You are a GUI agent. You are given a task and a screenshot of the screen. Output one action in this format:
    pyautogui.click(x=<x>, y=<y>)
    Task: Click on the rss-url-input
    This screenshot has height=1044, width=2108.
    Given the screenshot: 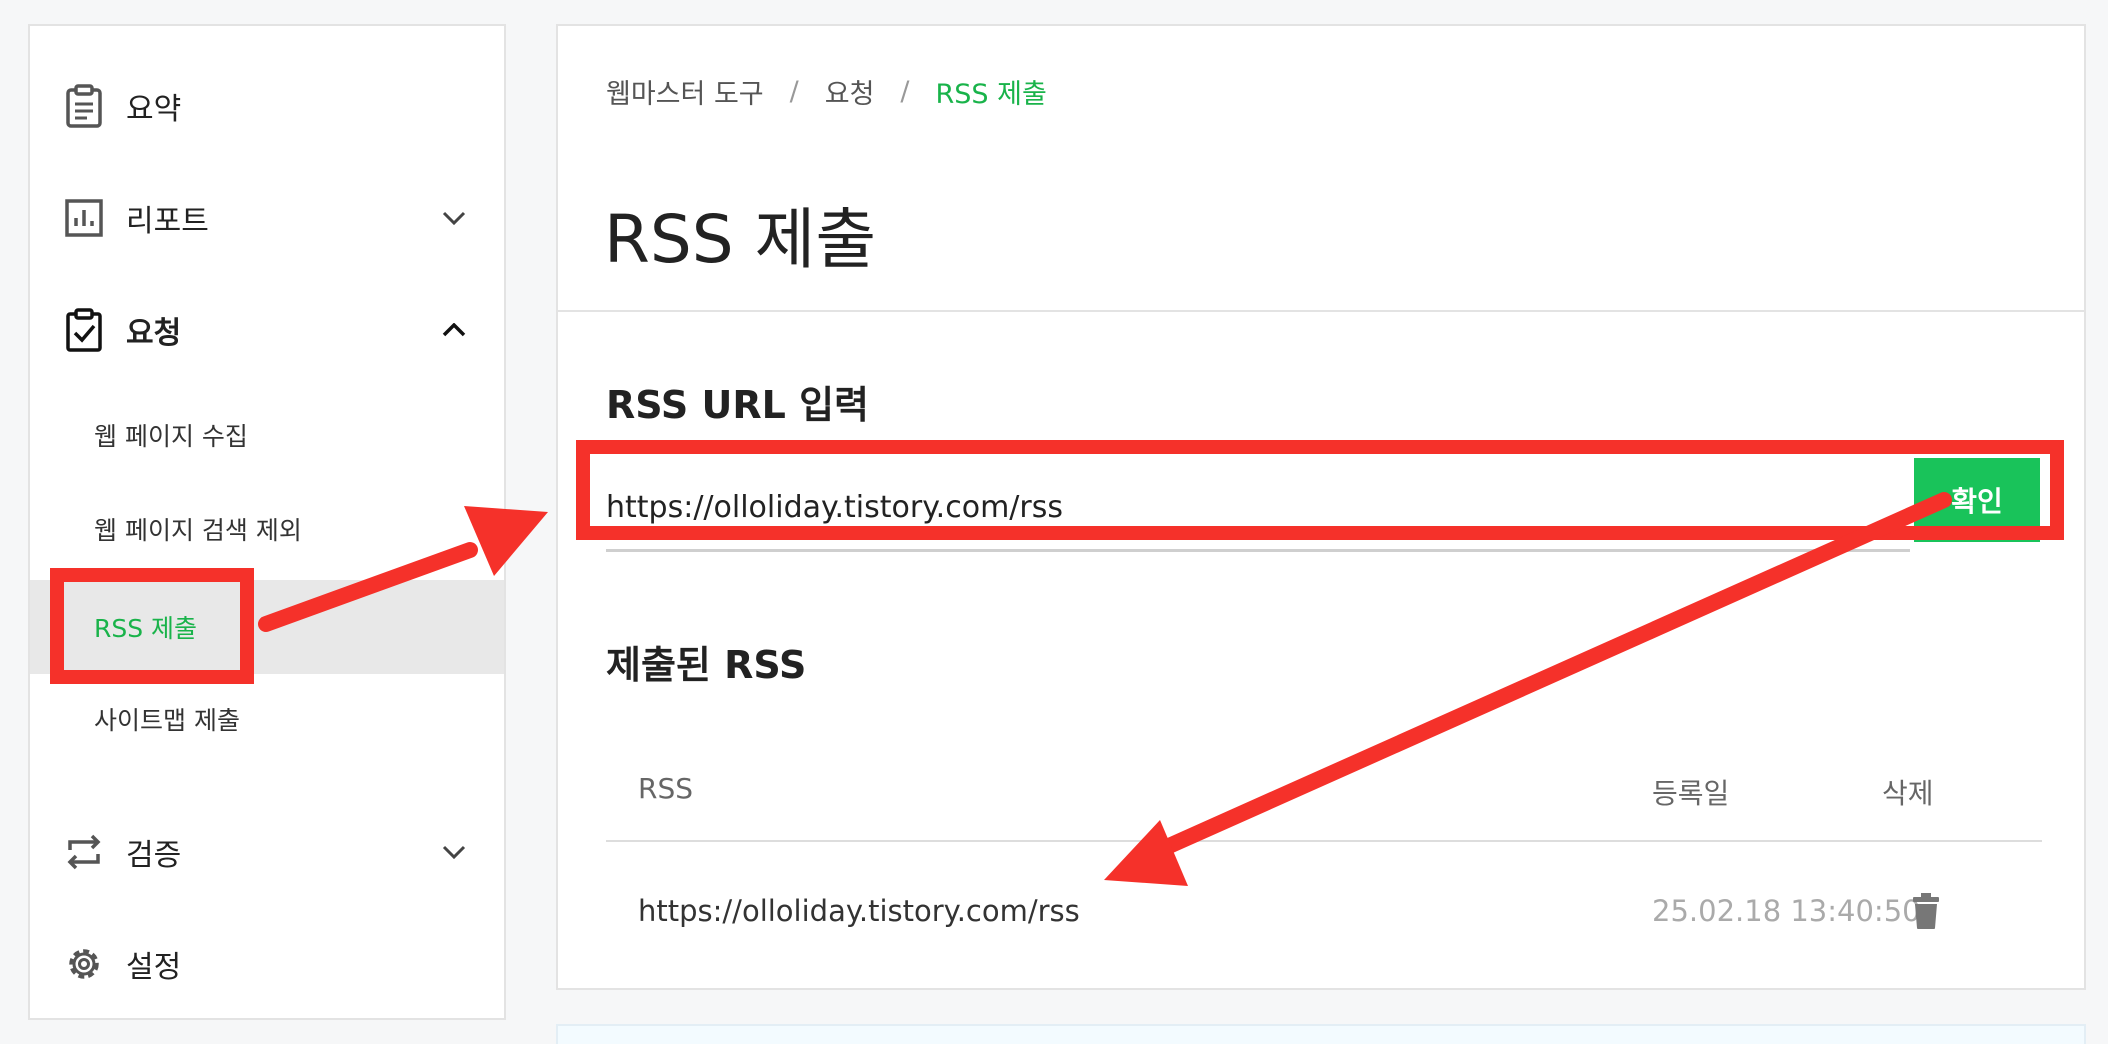 What is the action you would take?
    pyautogui.click(x=1258, y=509)
    